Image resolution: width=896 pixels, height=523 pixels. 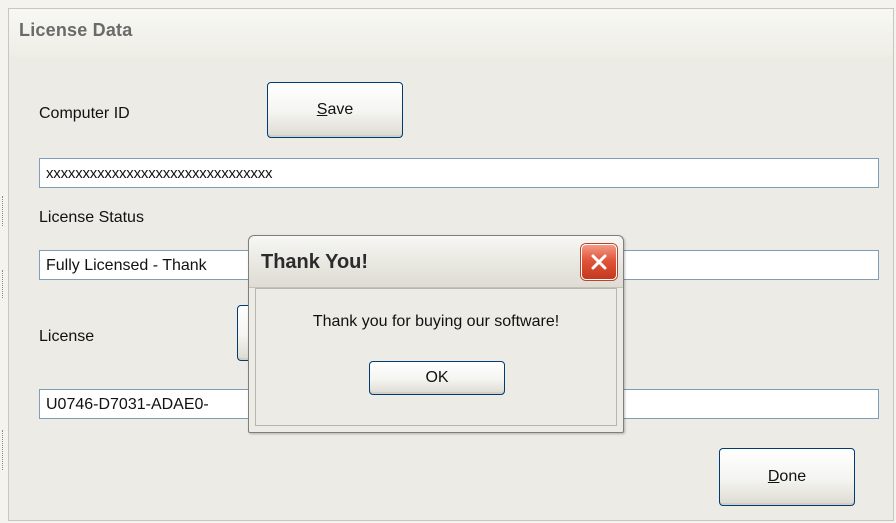 I want to click on done-button-suffix: one, so click(x=793, y=476).